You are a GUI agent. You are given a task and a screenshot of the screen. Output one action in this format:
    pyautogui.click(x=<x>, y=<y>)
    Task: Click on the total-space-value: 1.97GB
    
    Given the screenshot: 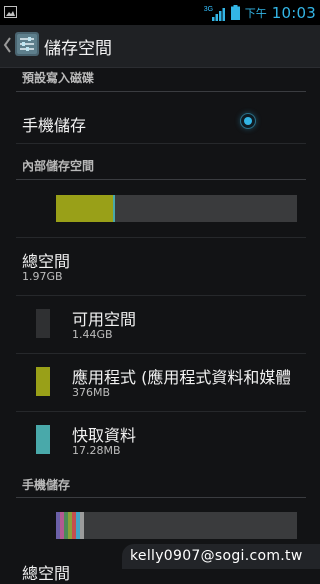 What is the action you would take?
    pyautogui.click(x=42, y=276)
    